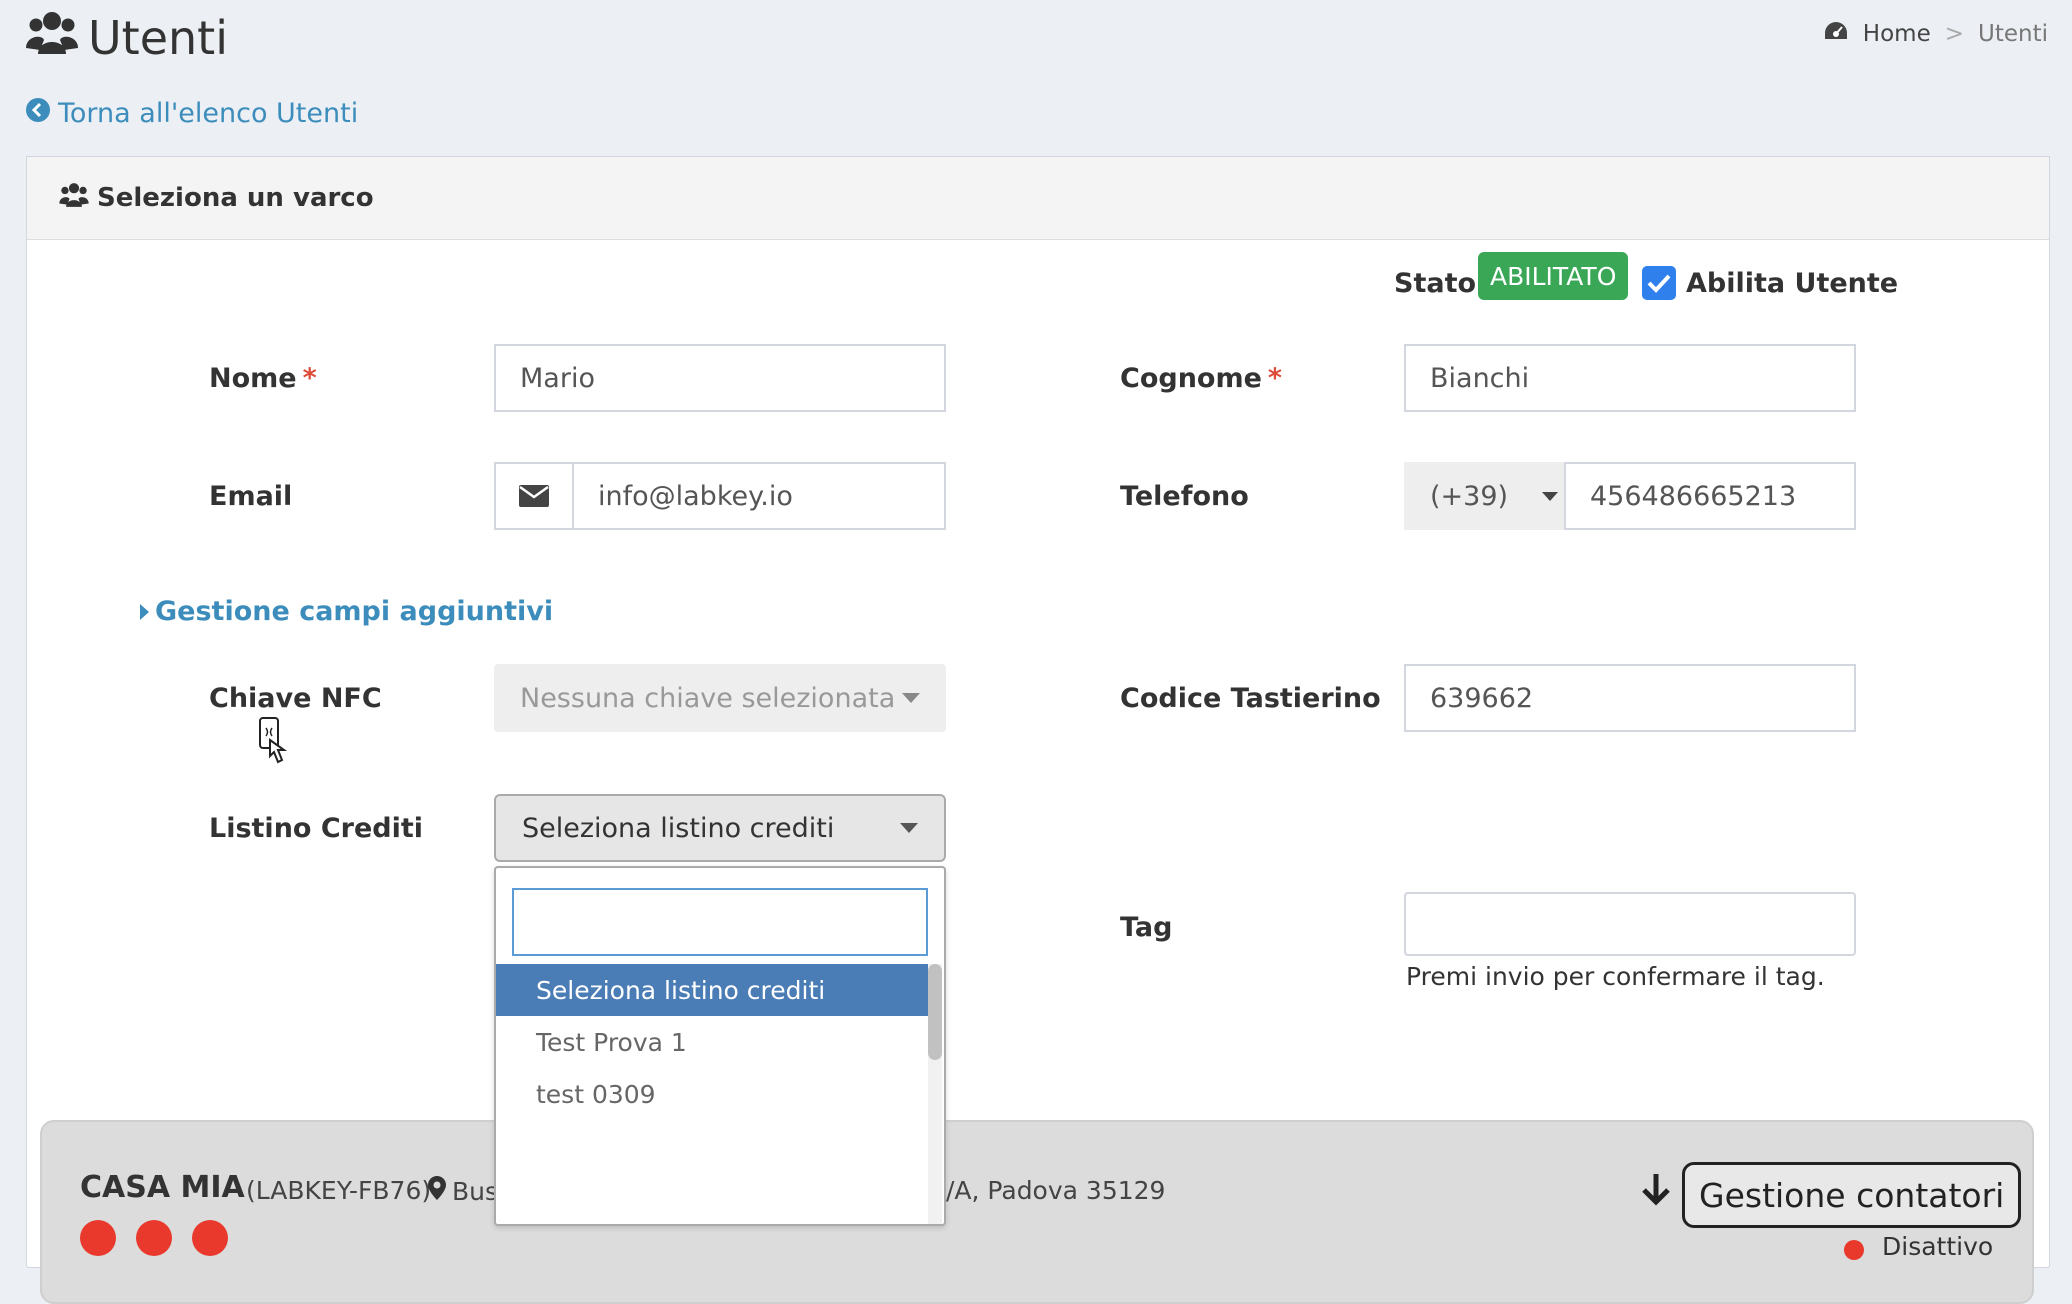 This screenshot has width=2072, height=1304. What do you see at coordinates (1184, 496) in the screenshot?
I see `telefono-label: Telefono` at bounding box center [1184, 496].